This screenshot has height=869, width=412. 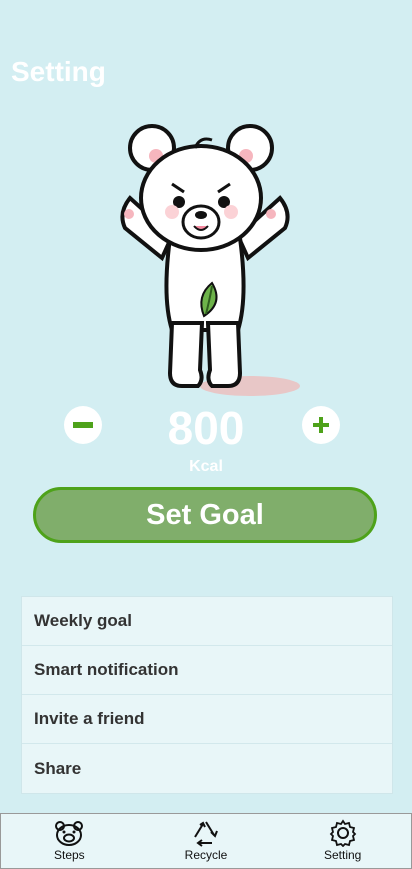 I want to click on page-title: Setting, so click(x=58, y=71).